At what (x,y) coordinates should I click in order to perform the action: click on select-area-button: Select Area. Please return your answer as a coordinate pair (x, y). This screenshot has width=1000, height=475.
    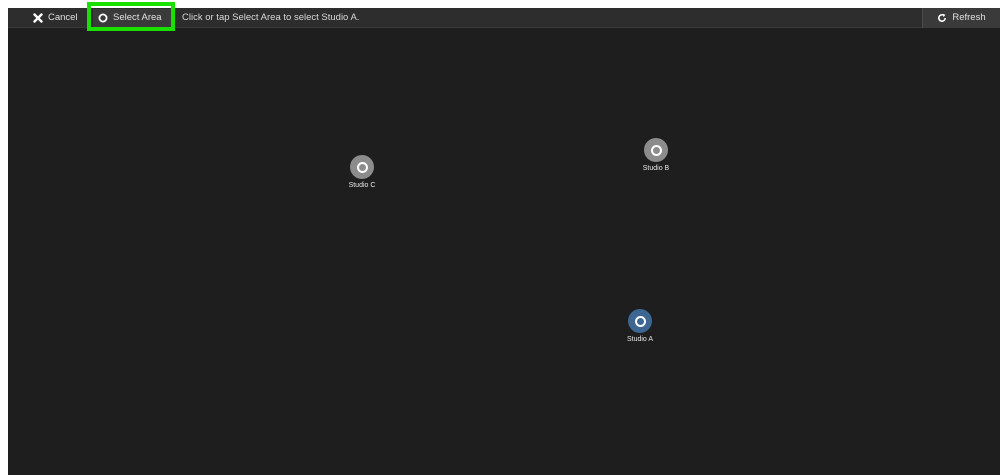
    Looking at the image, I should click on (133, 18).